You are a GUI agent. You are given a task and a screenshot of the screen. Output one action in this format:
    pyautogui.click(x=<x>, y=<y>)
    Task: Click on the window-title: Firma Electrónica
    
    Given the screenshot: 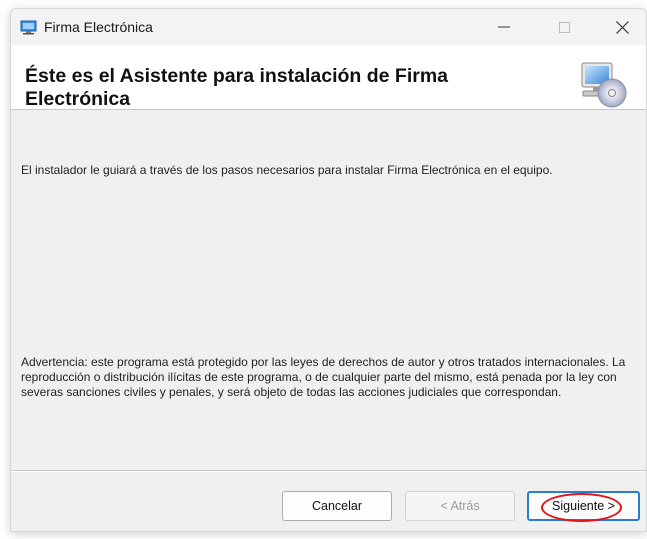 What is the action you would take?
    pyautogui.click(x=98, y=27)
    